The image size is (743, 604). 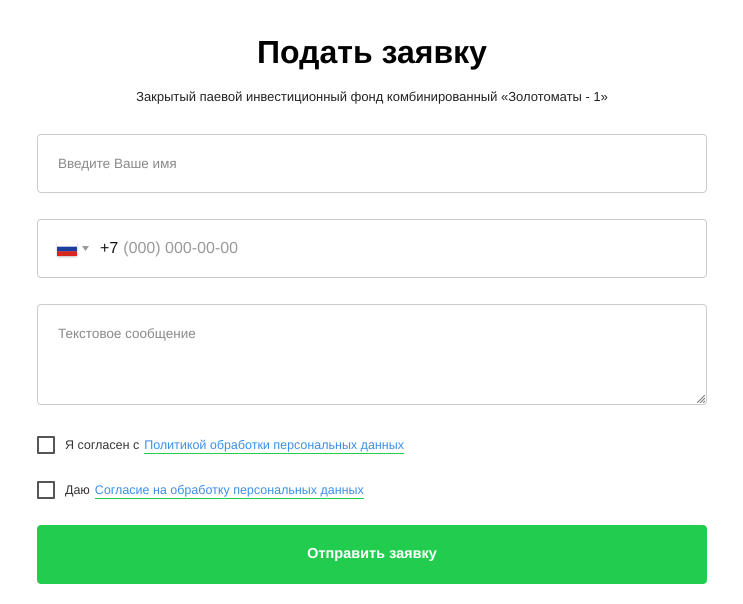 What do you see at coordinates (372, 554) in the screenshot?
I see `submit-button: Отправить заявку` at bounding box center [372, 554].